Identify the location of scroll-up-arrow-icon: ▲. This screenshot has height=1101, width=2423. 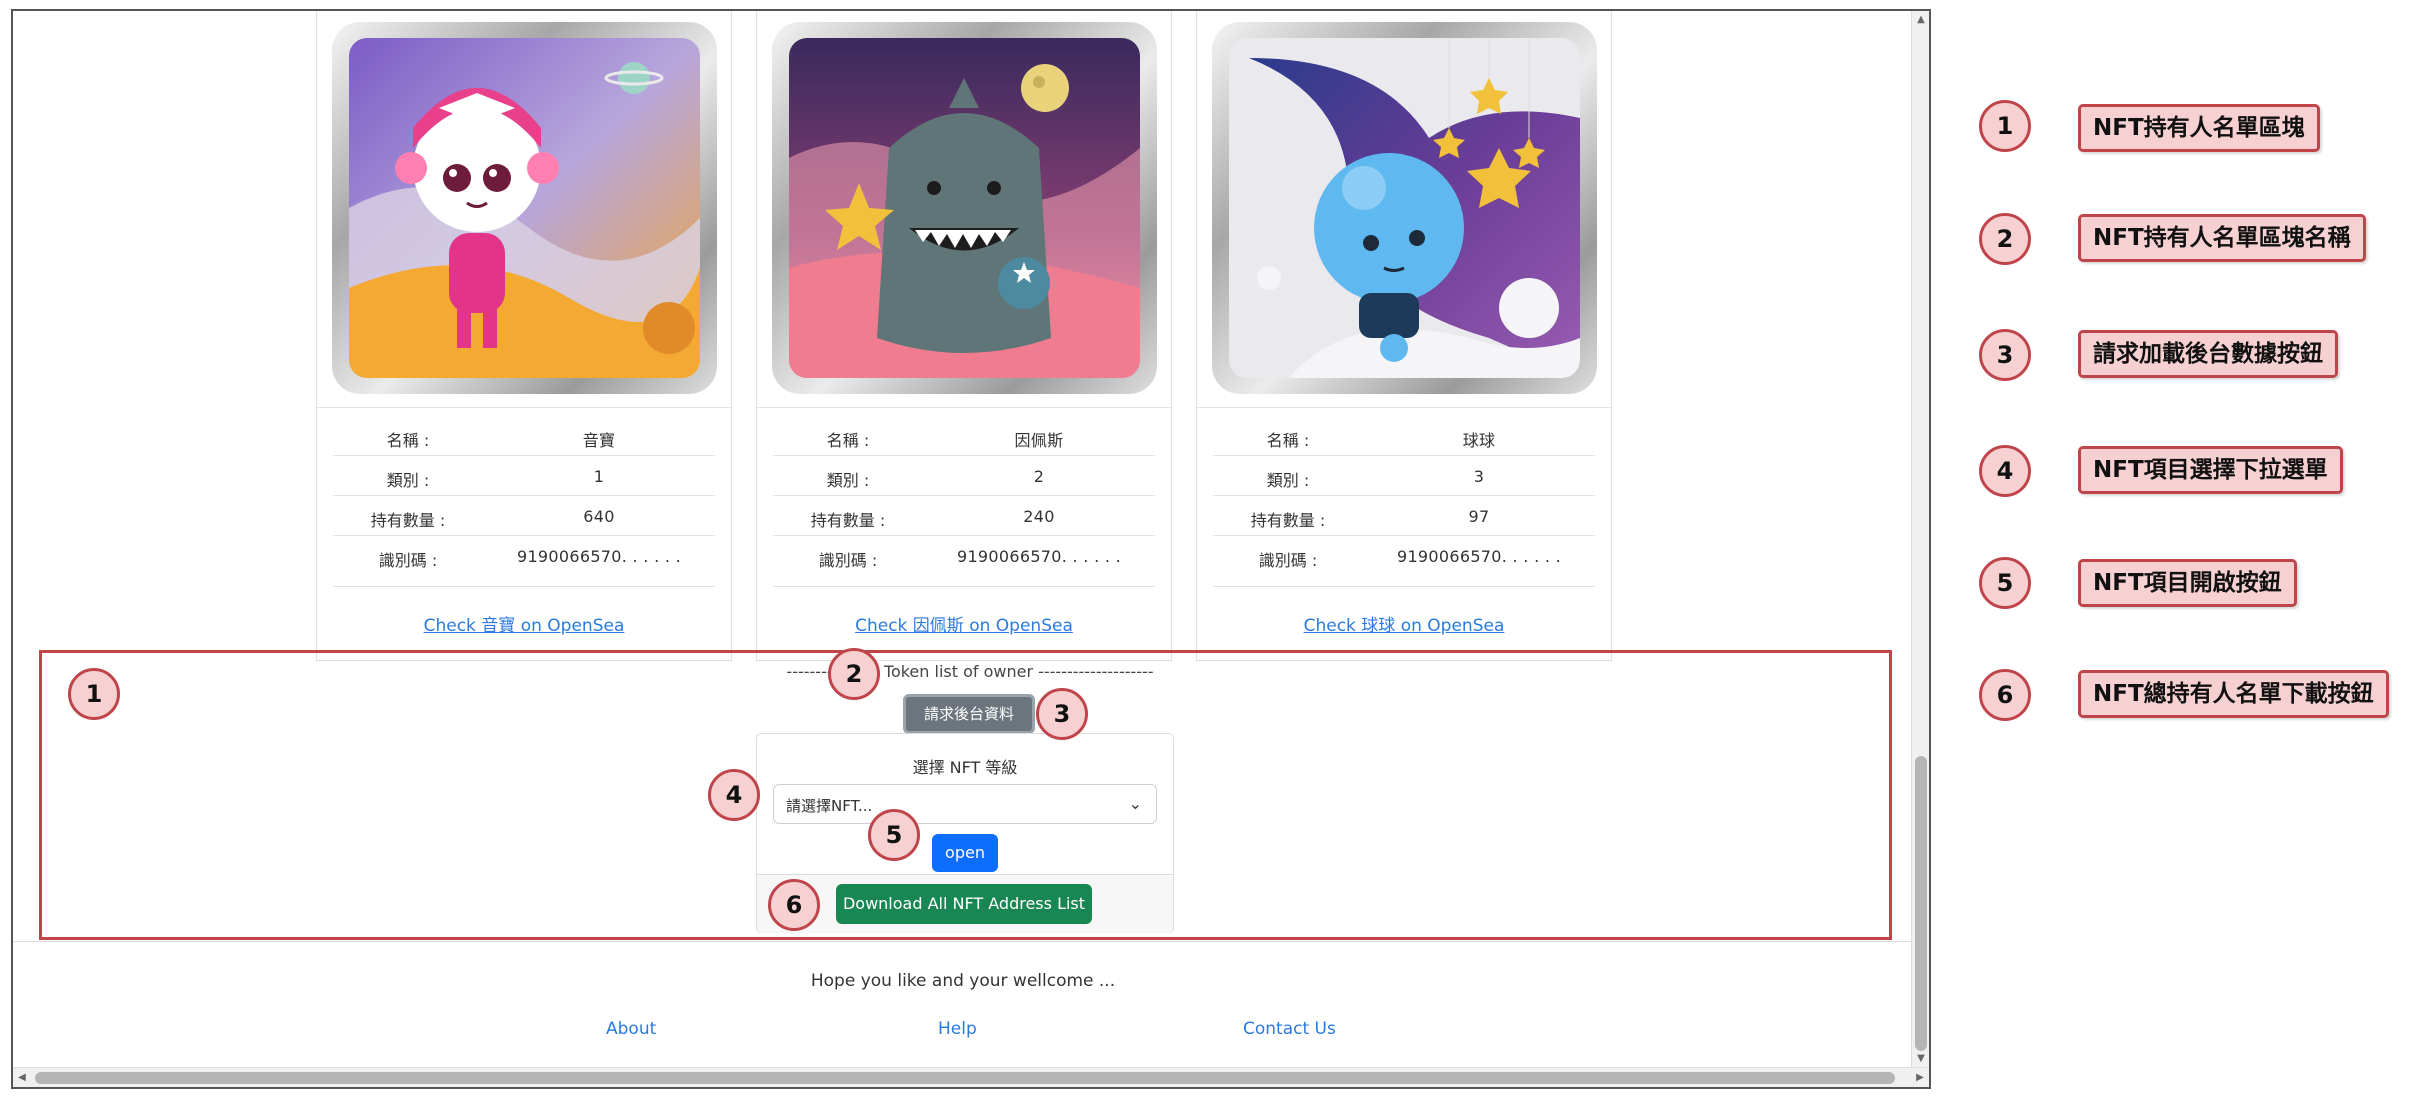
(1920, 20).